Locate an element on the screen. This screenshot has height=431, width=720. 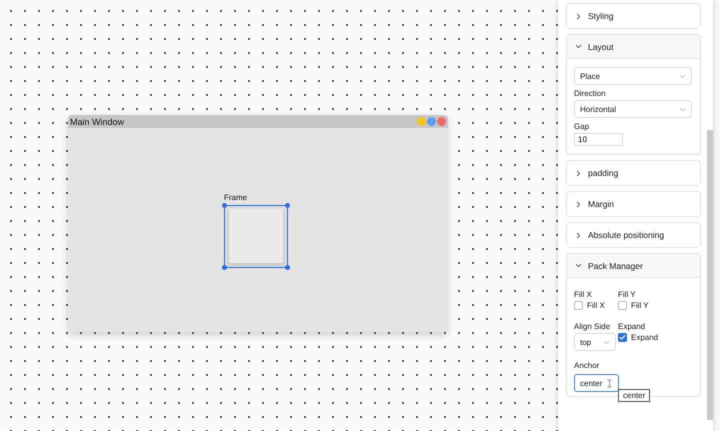
gap-input: 10 is located at coordinates (598, 139).